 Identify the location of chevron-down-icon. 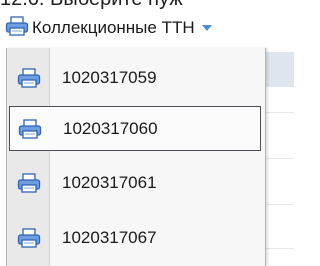
(206, 28).